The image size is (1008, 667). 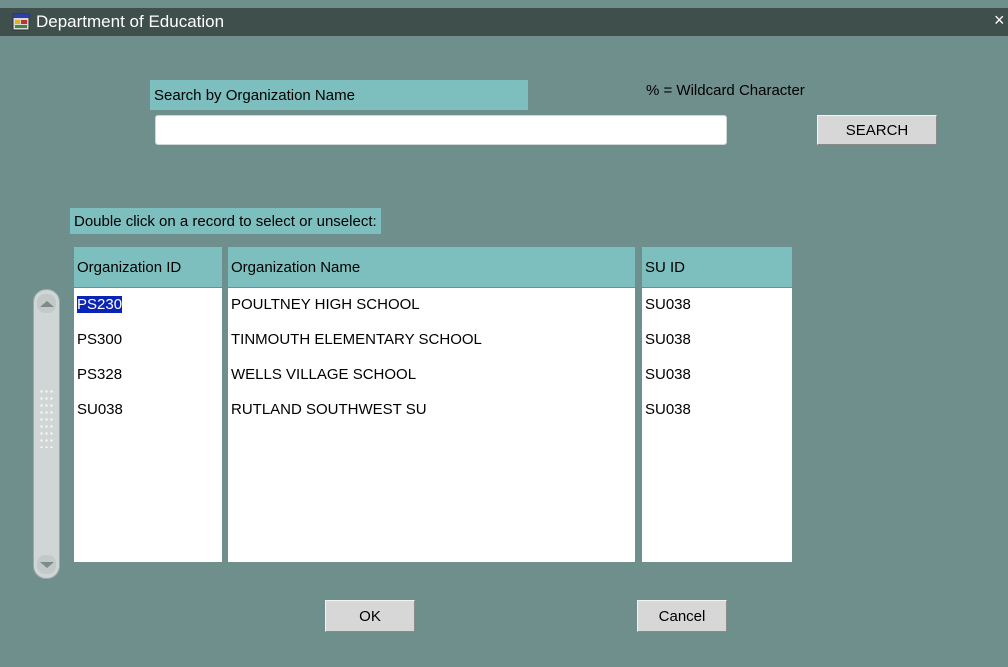 I want to click on search-label: Search by Organization Name, so click(x=339, y=95).